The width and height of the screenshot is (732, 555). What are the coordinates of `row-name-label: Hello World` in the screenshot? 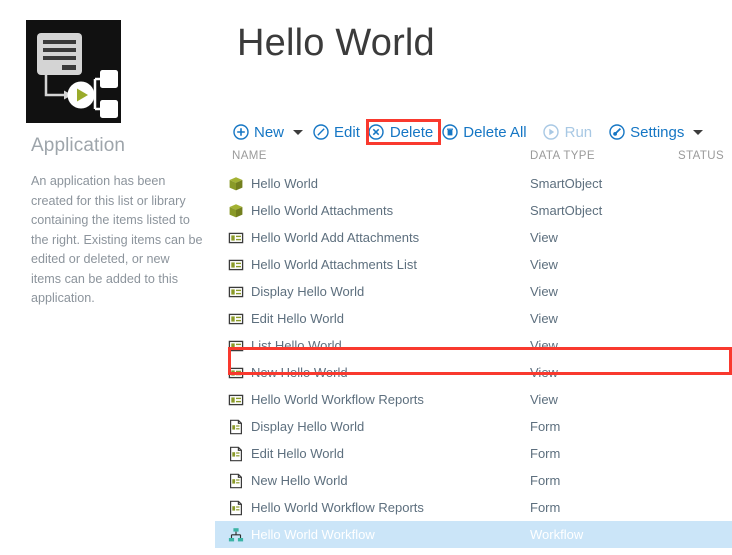 It's located at (284, 183).